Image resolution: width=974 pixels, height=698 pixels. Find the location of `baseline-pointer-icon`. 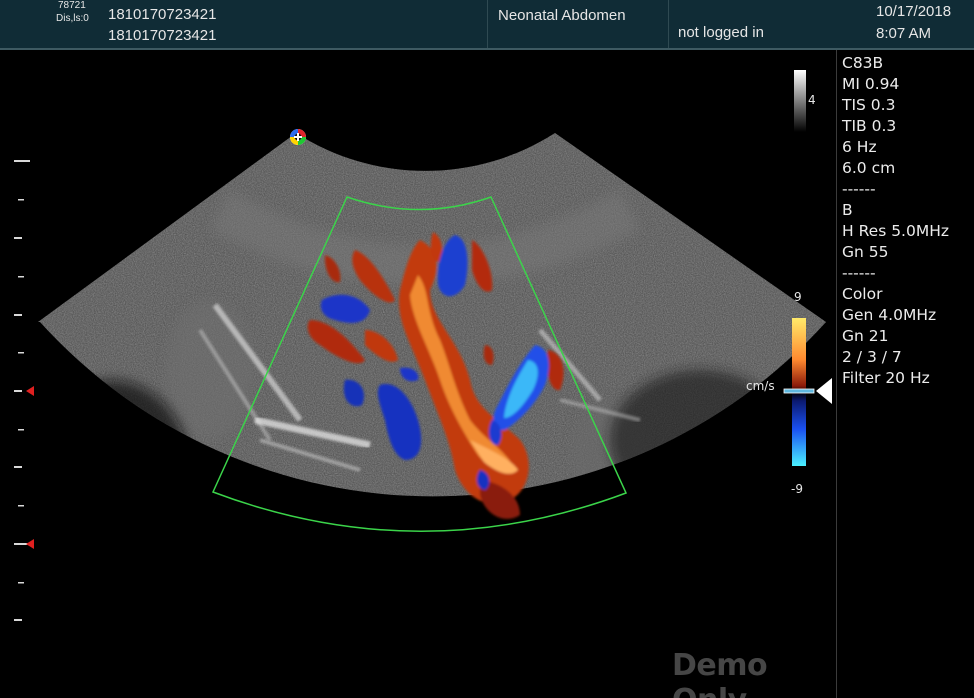

baseline-pointer-icon is located at coordinates (824, 391).